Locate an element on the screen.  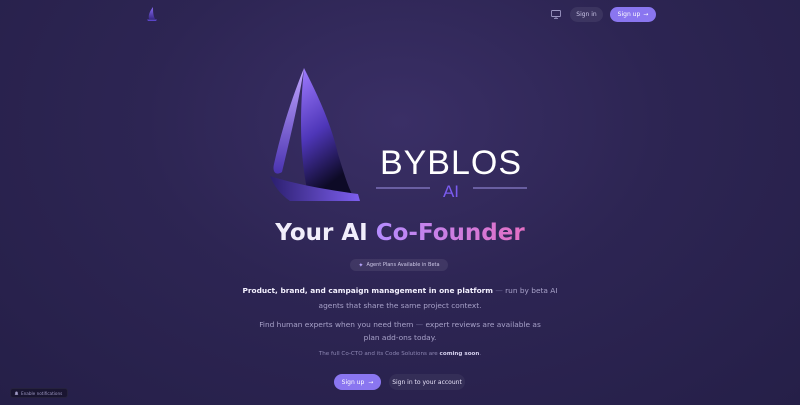
byblos-ai-logo: BYBLOS AI is located at coordinates (398, 134).